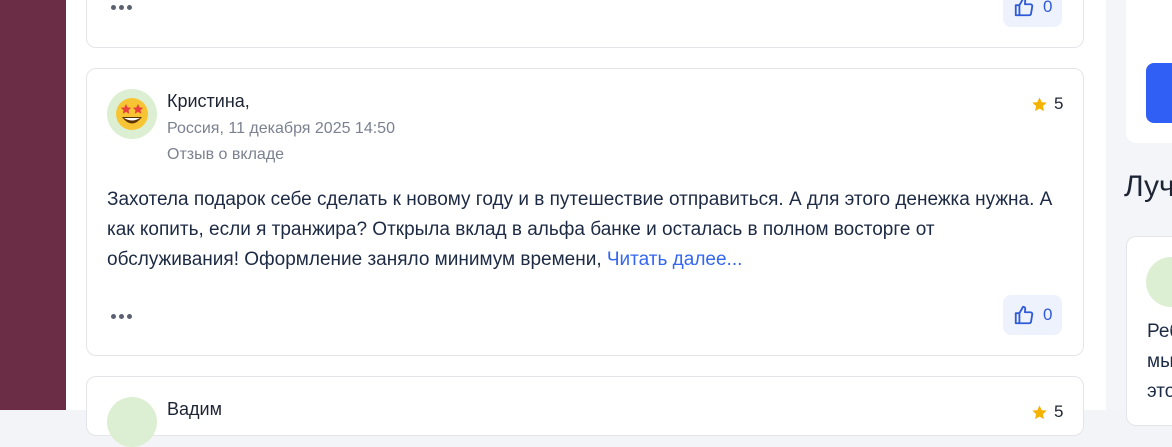  What do you see at coordinates (226, 154) in the screenshot?
I see `review-topic: Отзыв о вкладе` at bounding box center [226, 154].